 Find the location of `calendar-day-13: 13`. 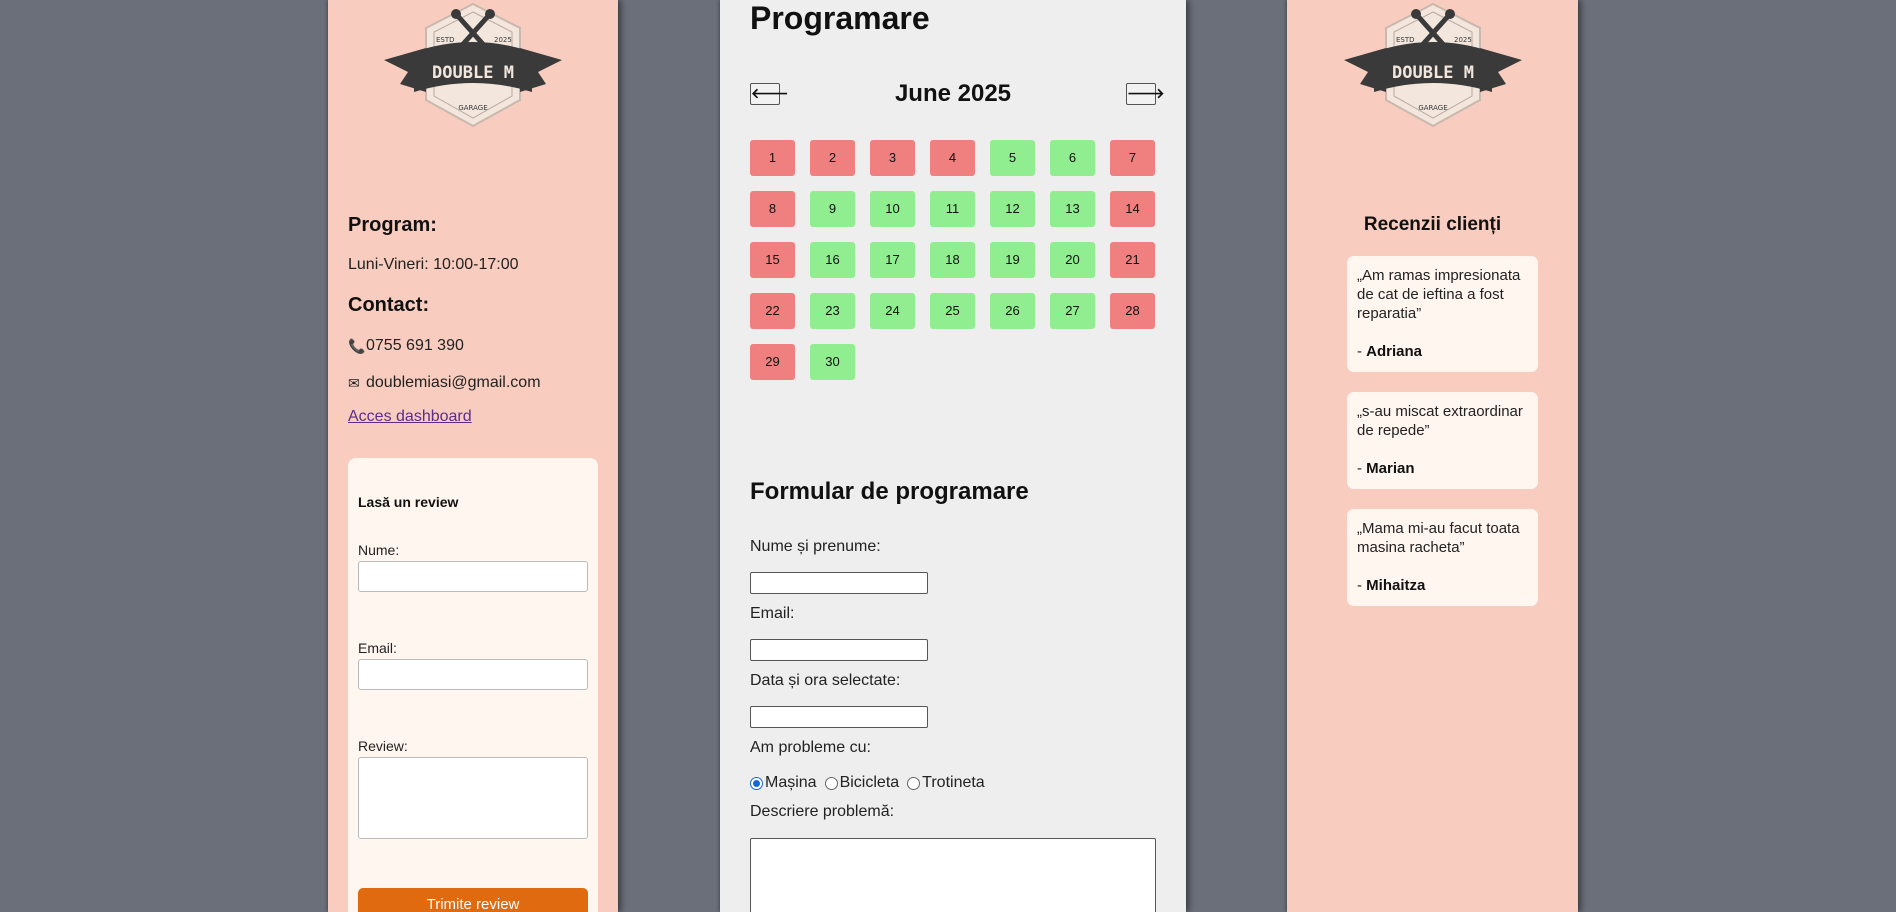

calendar-day-13: 13 is located at coordinates (1072, 209).